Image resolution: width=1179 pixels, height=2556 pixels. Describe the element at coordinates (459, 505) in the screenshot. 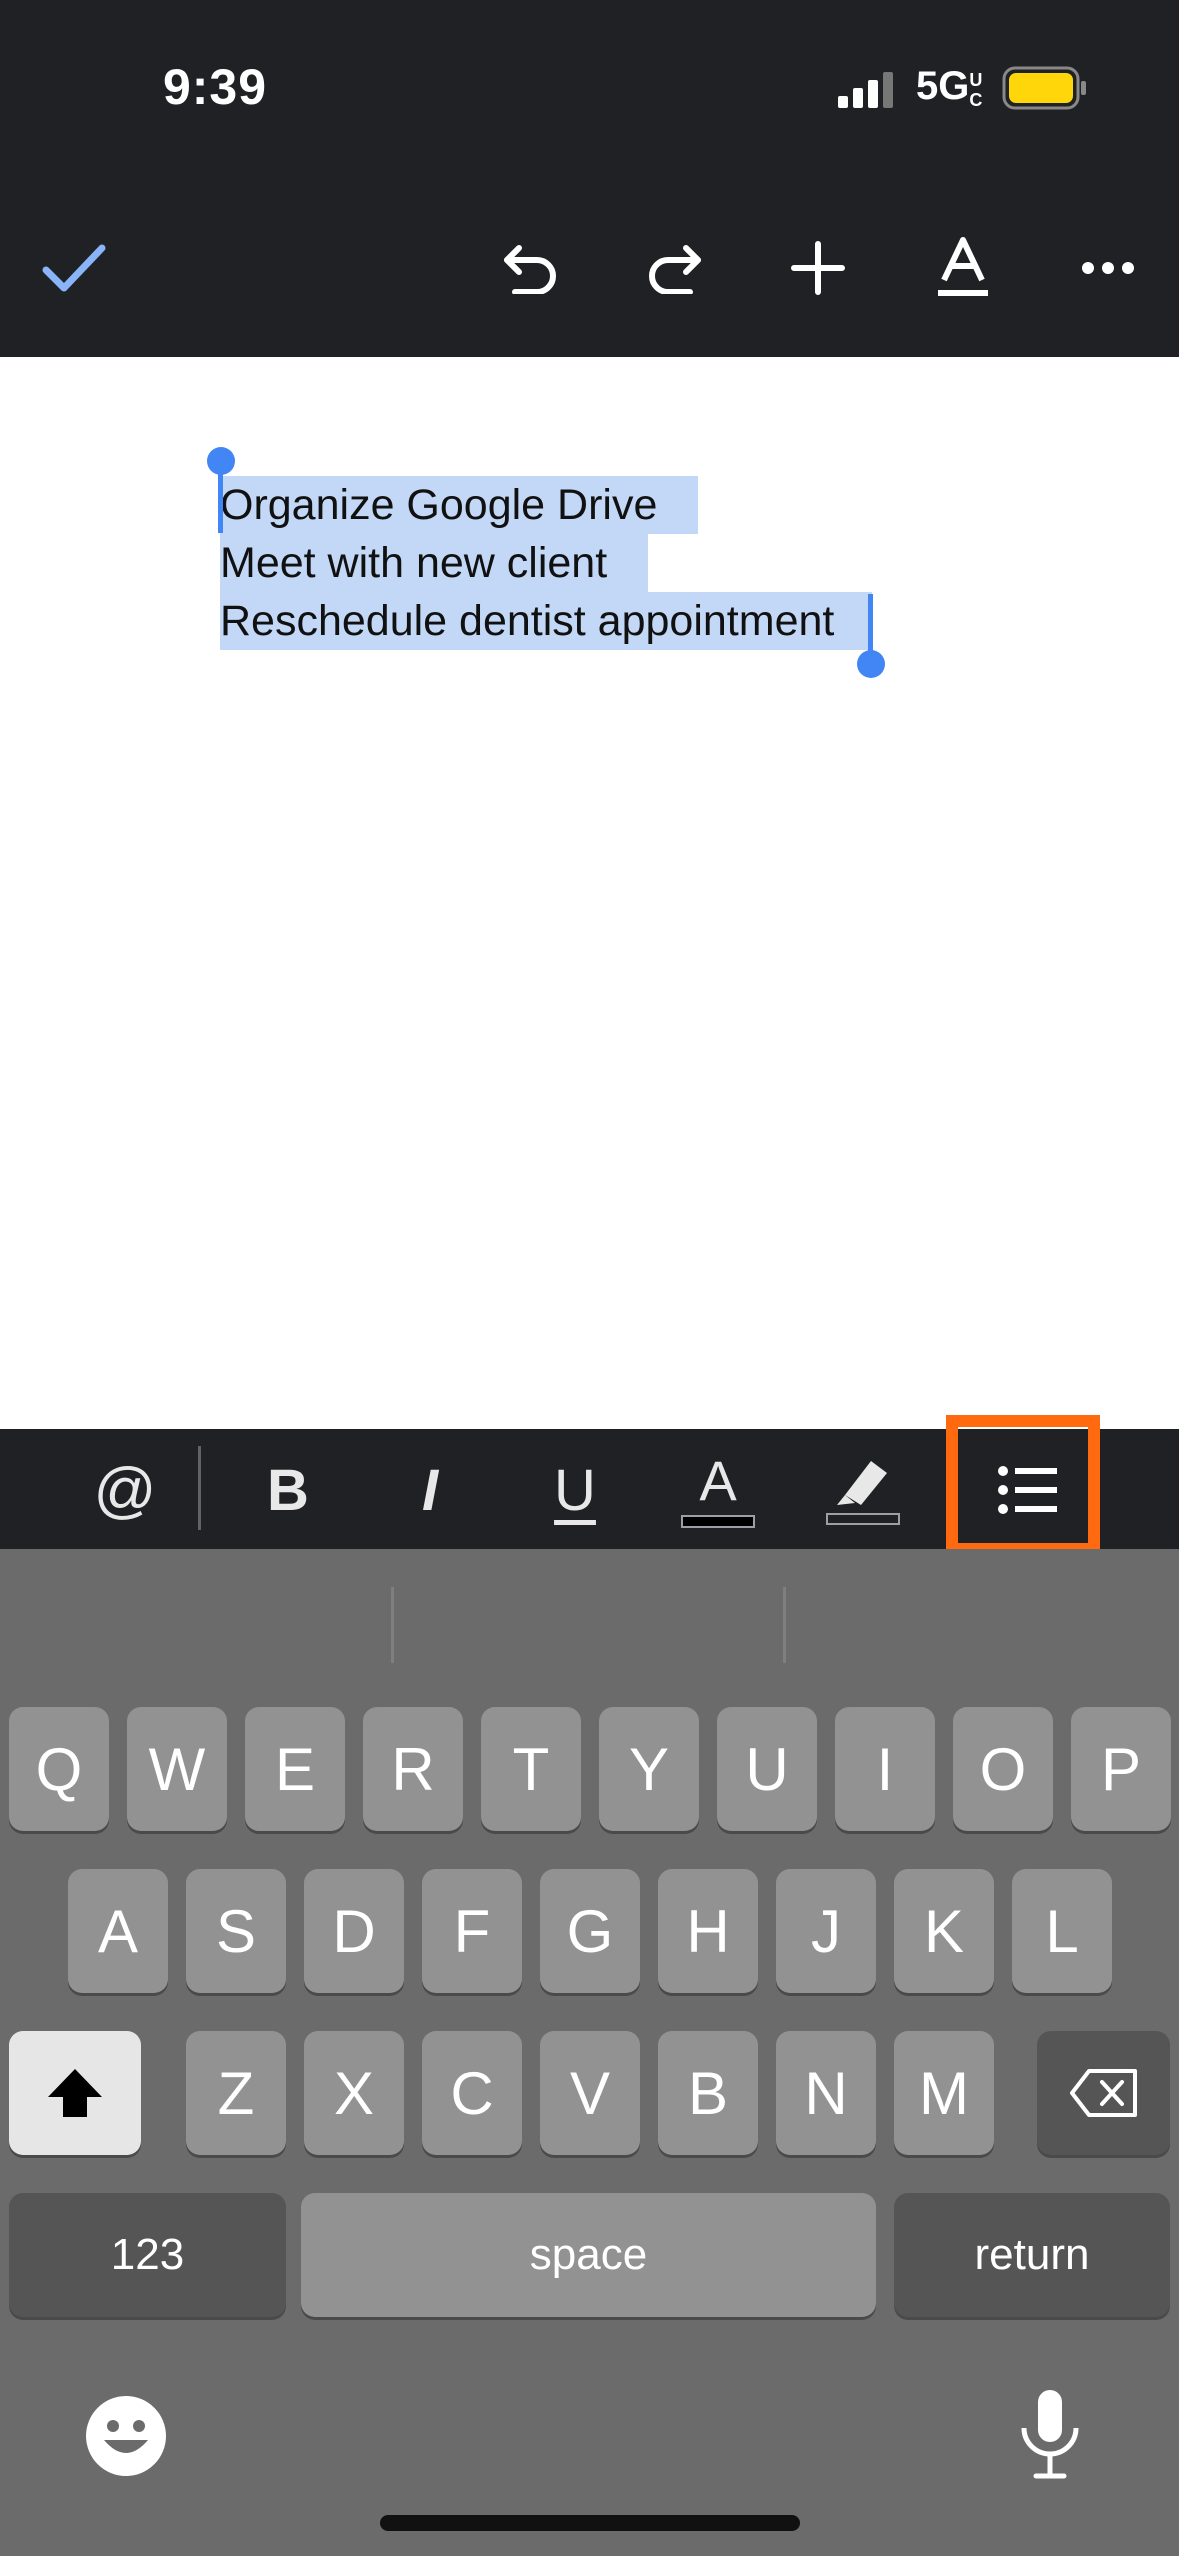

I see `doc-line-1: Organize Google Drive` at that location.